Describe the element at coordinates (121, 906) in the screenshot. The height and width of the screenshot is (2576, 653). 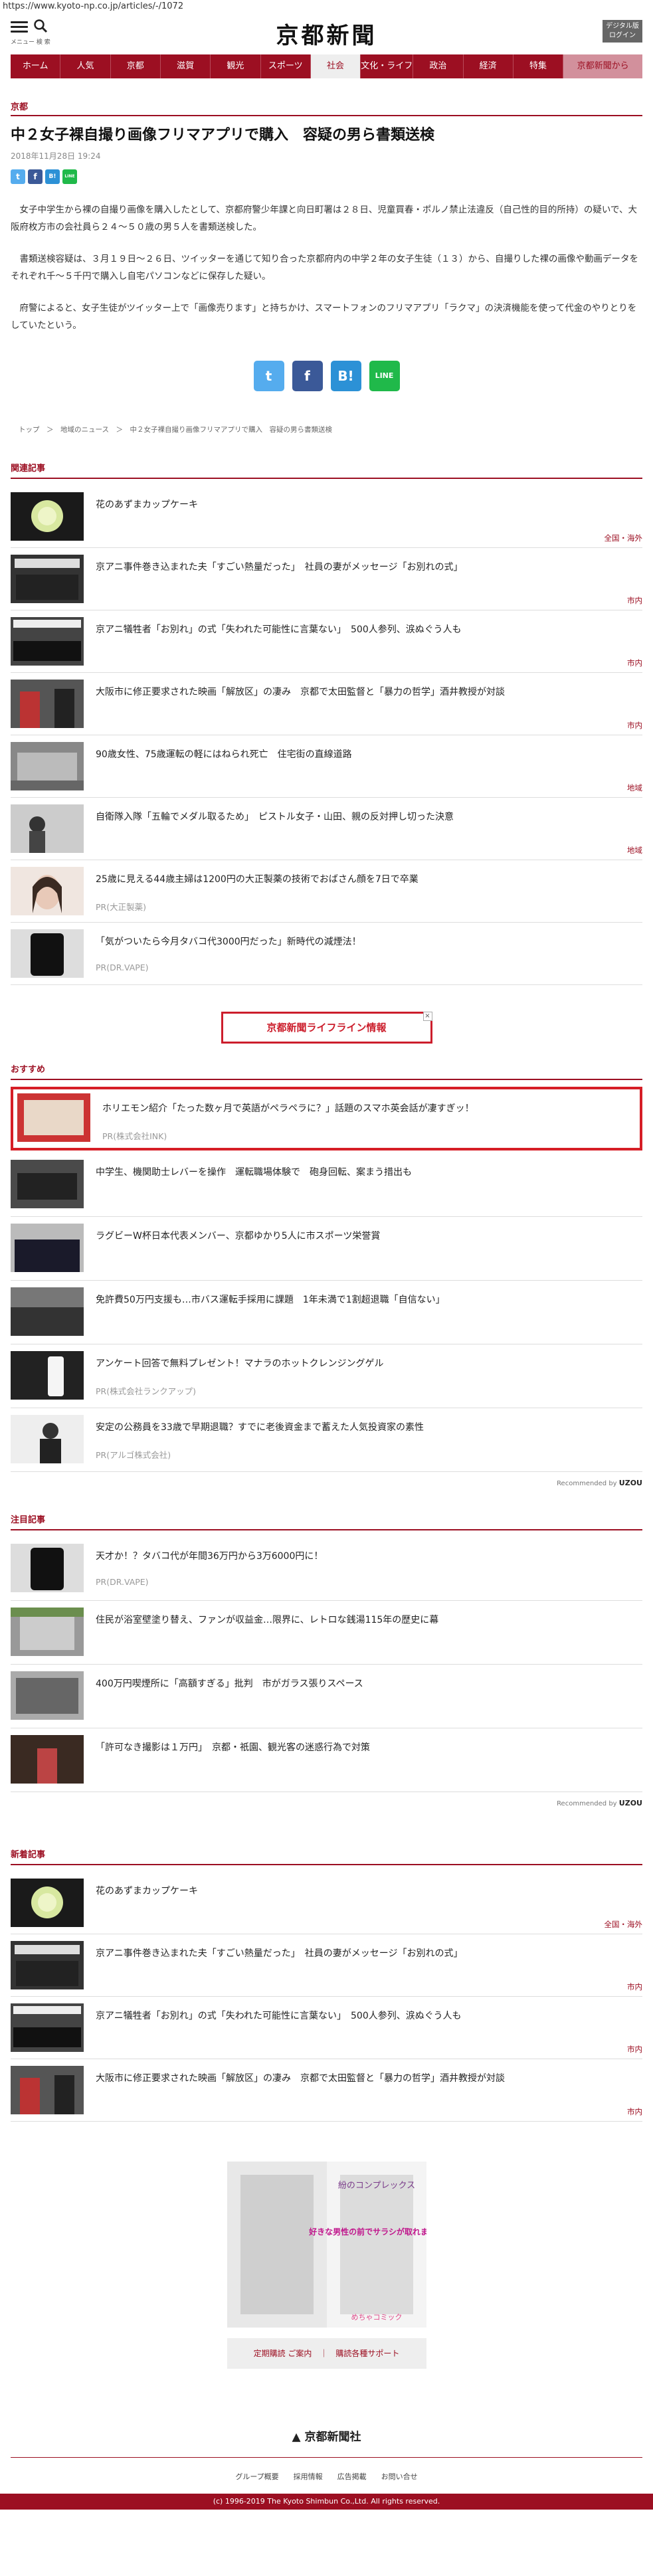
I see `list-item-pr: PR(大正製薬)` at that location.